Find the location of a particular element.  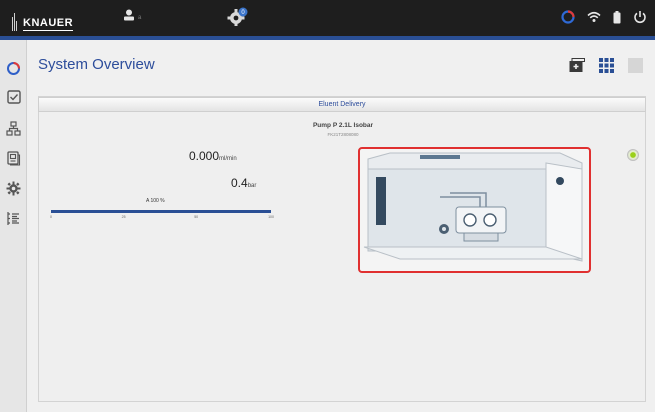

sidebar-item-settings is located at coordinates (13, 188).